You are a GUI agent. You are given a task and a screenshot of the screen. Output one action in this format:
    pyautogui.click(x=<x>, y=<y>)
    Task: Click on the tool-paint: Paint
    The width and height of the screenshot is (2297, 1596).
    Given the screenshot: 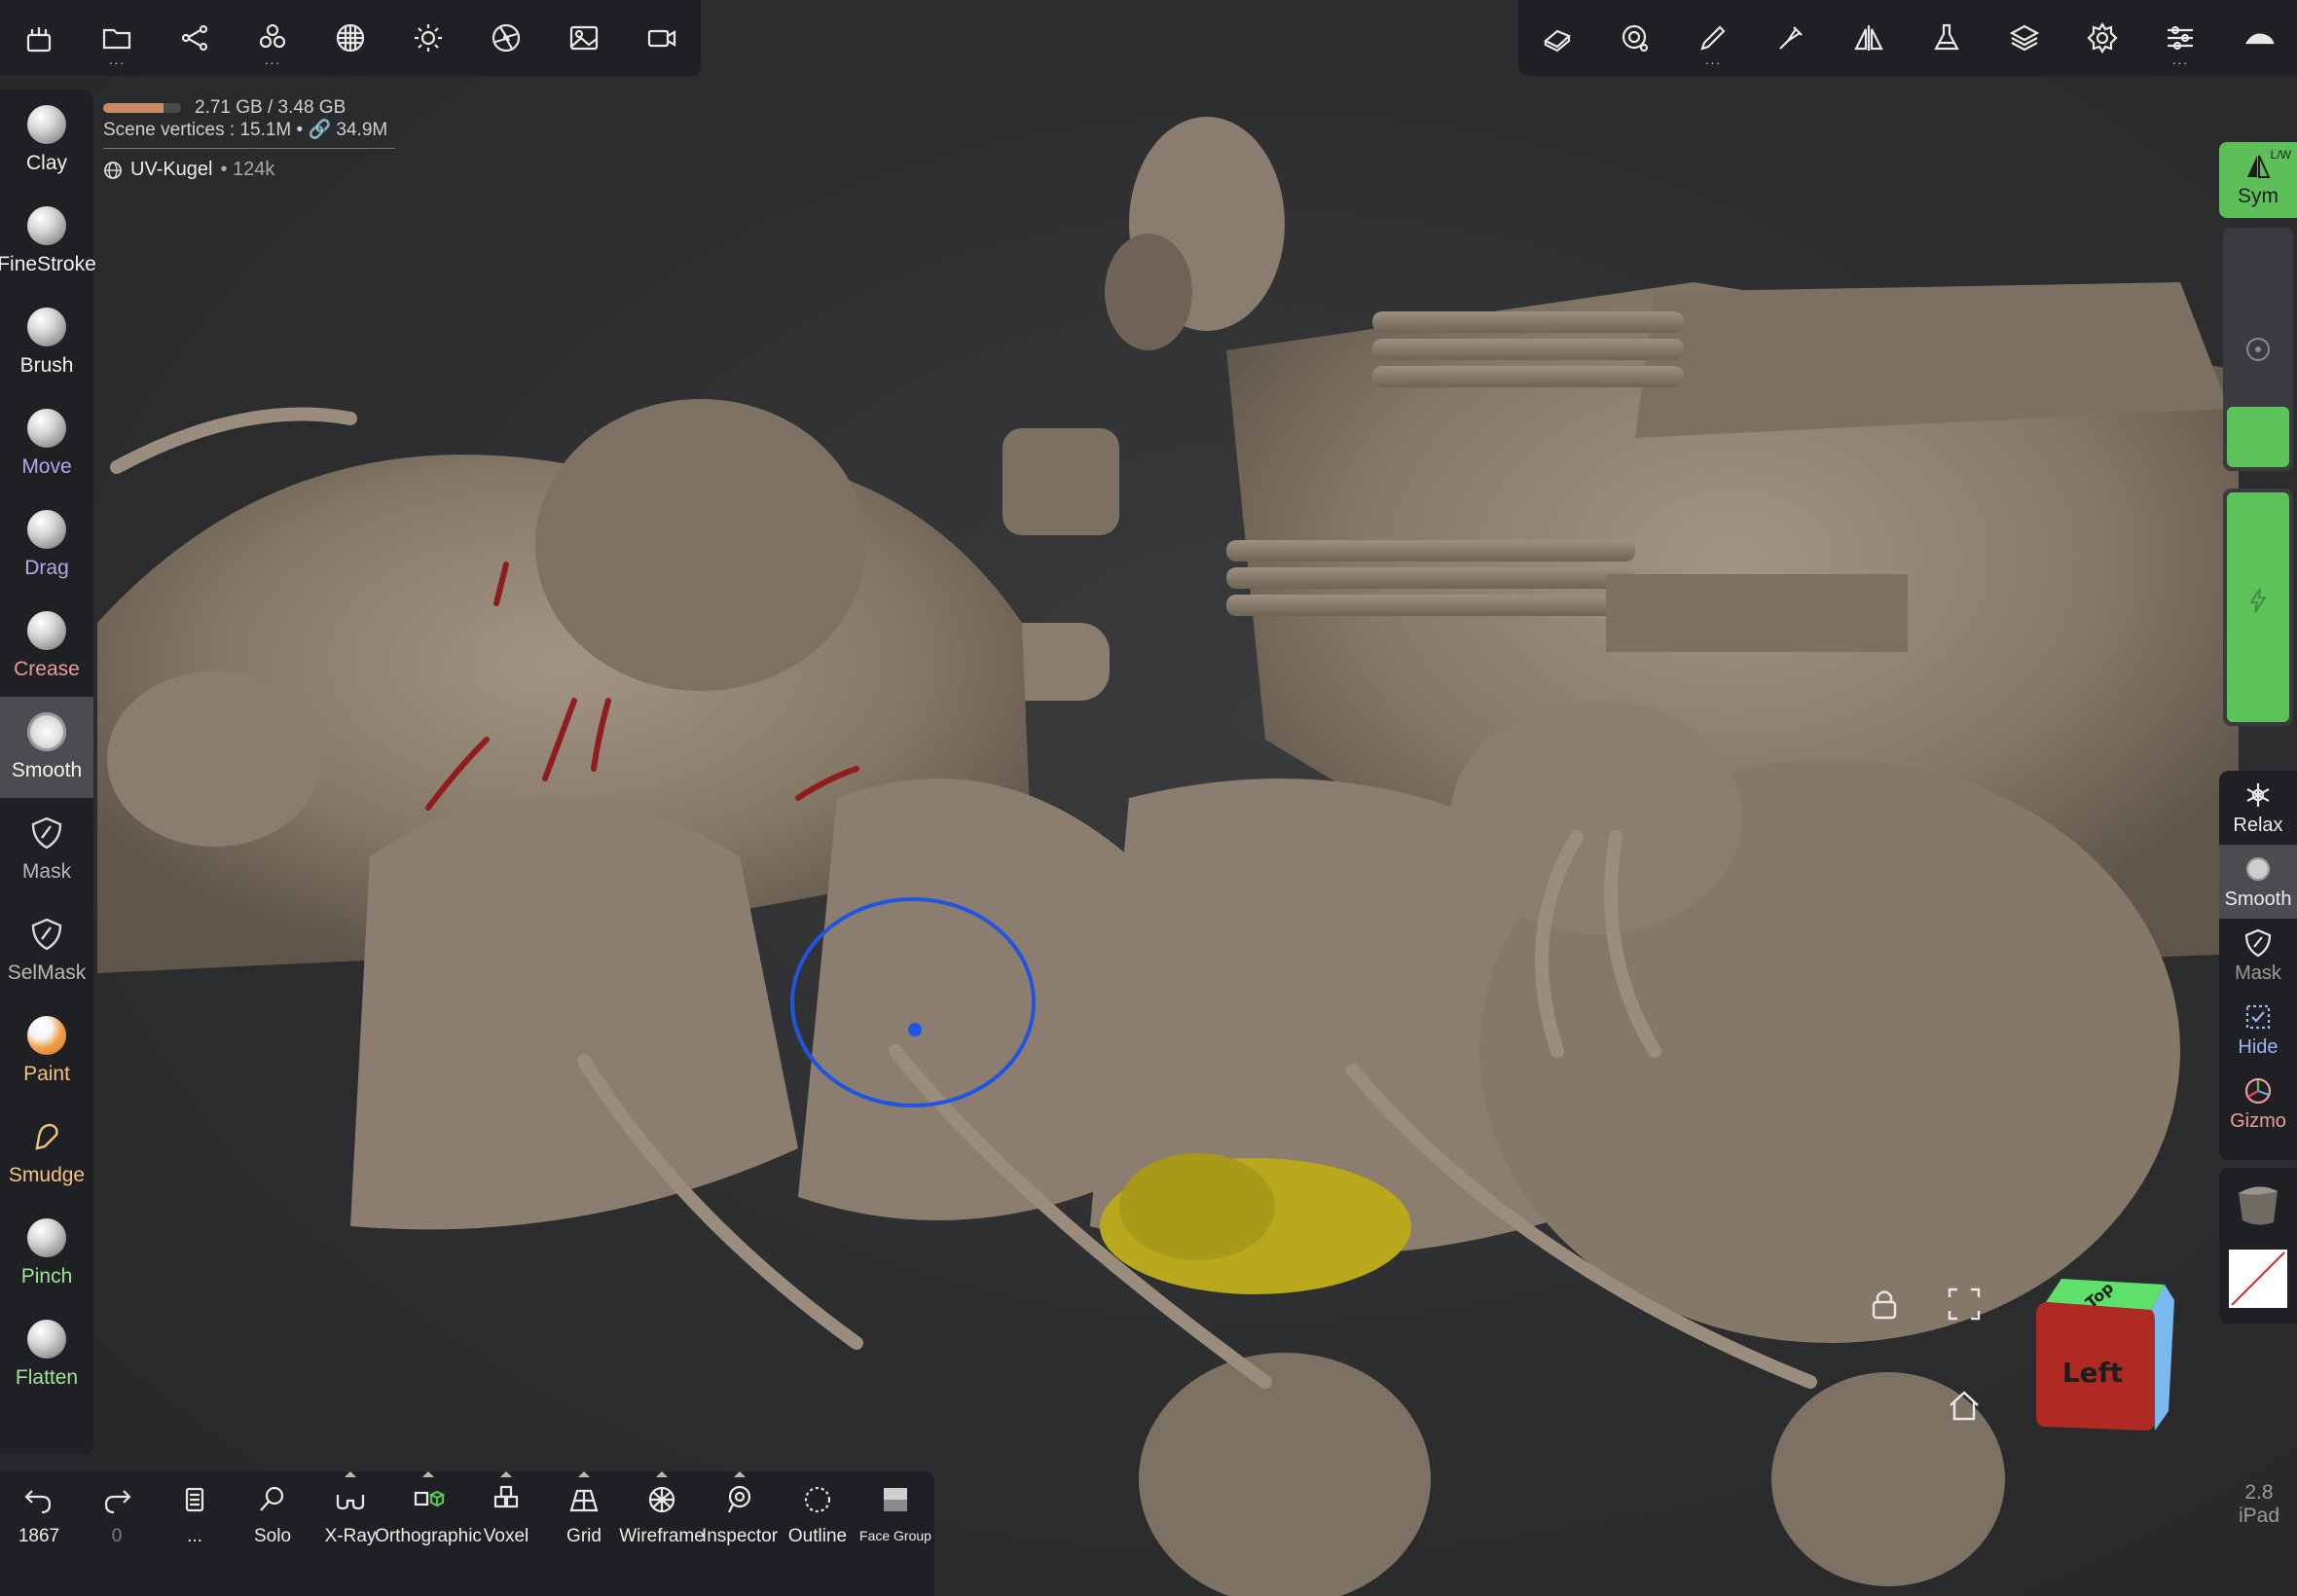 What is the action you would take?
    pyautogui.click(x=46, y=1051)
    